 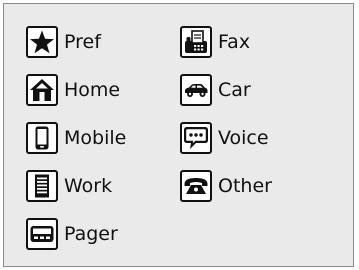 I want to click on phone-type-label: Fax, so click(x=234, y=41).